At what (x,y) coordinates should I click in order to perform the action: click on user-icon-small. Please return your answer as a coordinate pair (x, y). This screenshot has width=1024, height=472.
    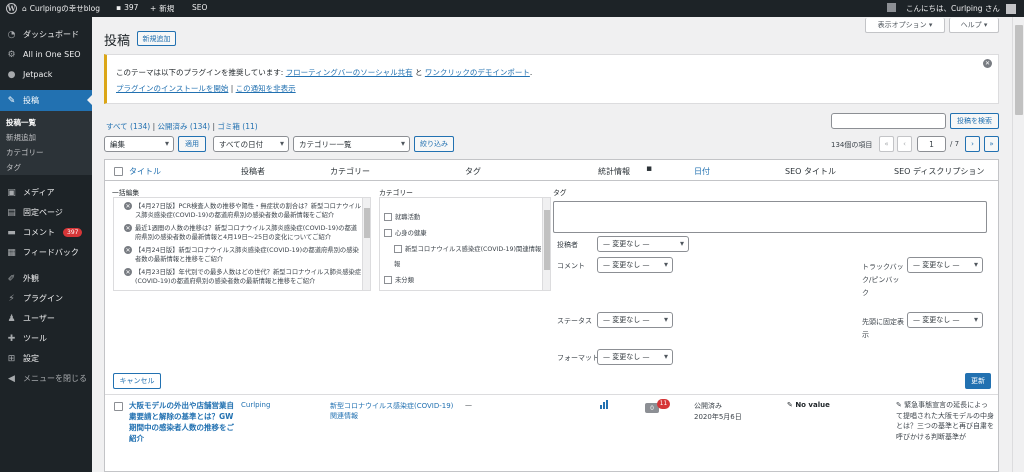
    Looking at the image, I should click on (890, 7).